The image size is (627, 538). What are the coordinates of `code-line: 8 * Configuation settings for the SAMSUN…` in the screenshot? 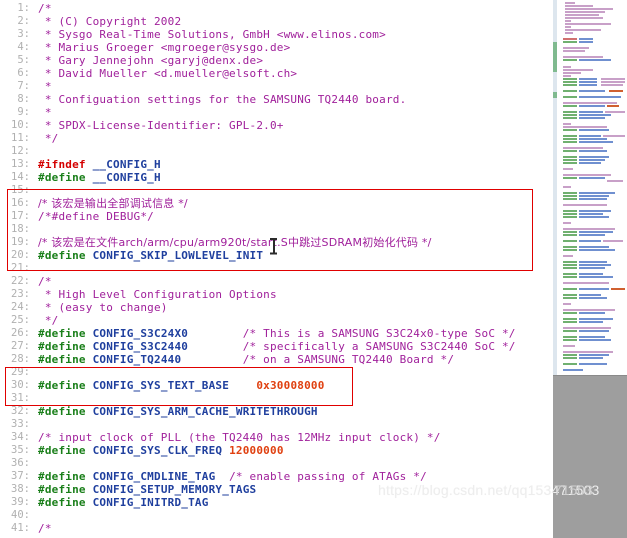 It's located at (276, 99).